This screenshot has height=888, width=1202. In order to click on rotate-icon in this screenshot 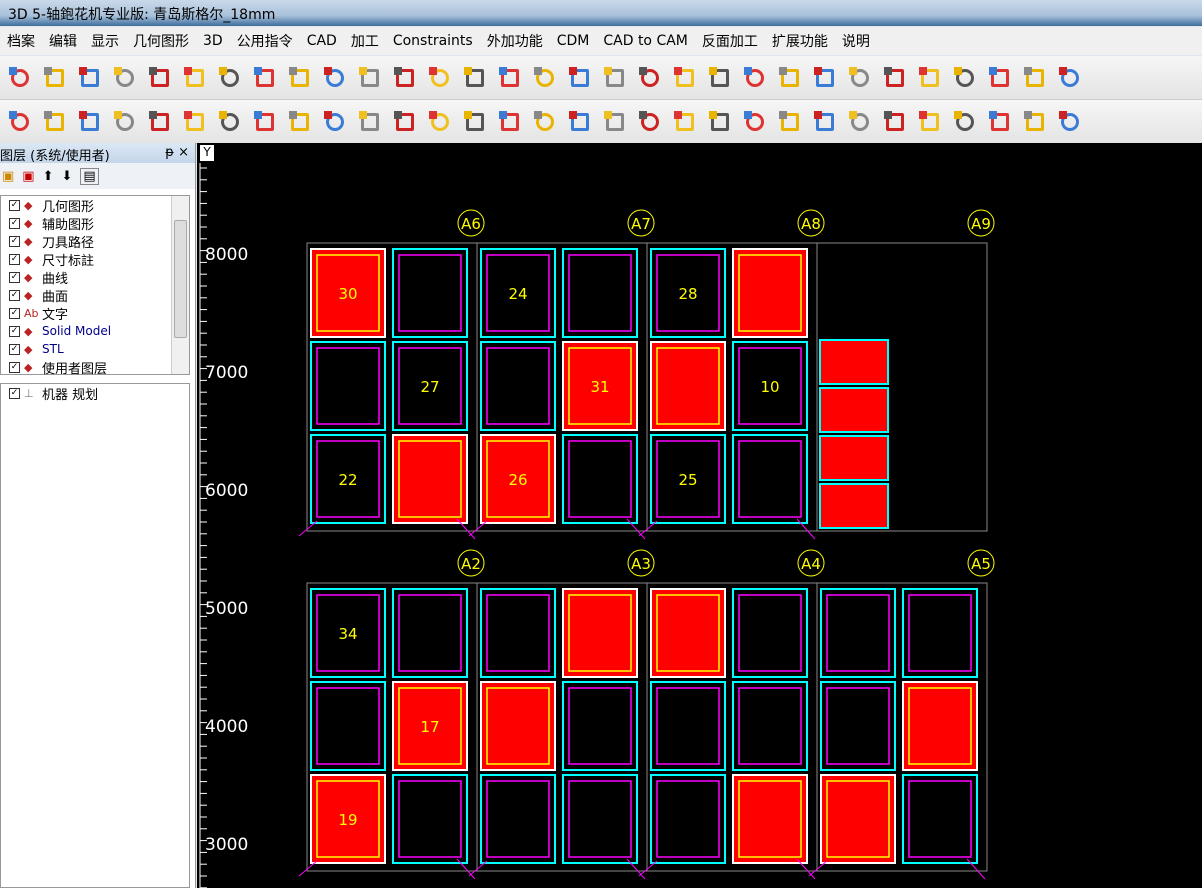, I will do `click(265, 78)`.